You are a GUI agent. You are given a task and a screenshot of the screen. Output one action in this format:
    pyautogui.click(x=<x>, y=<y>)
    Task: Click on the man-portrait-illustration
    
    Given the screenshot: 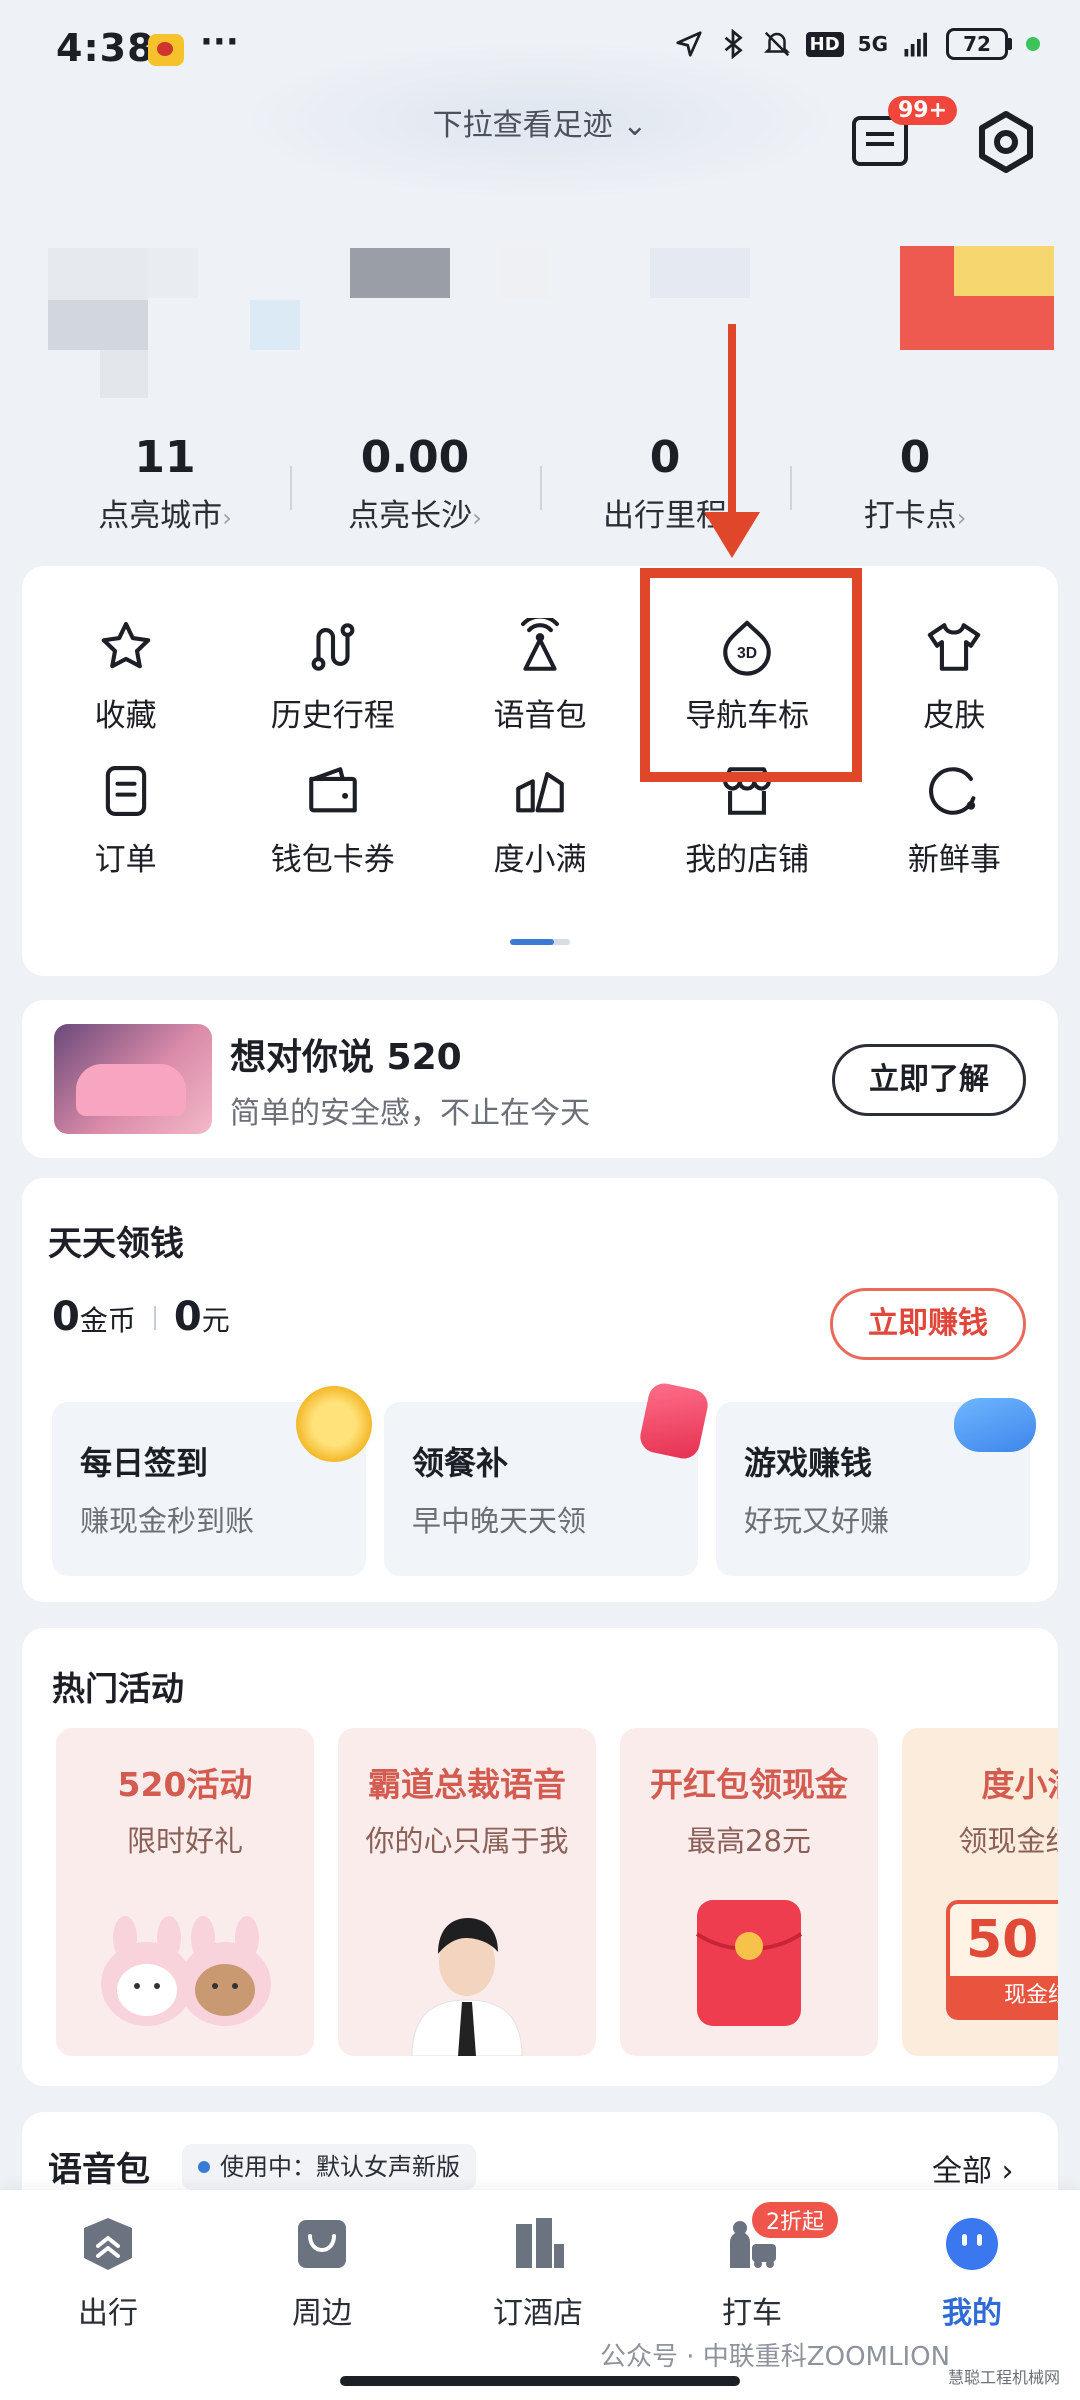 What is the action you would take?
    pyautogui.click(x=467, y=1987)
    